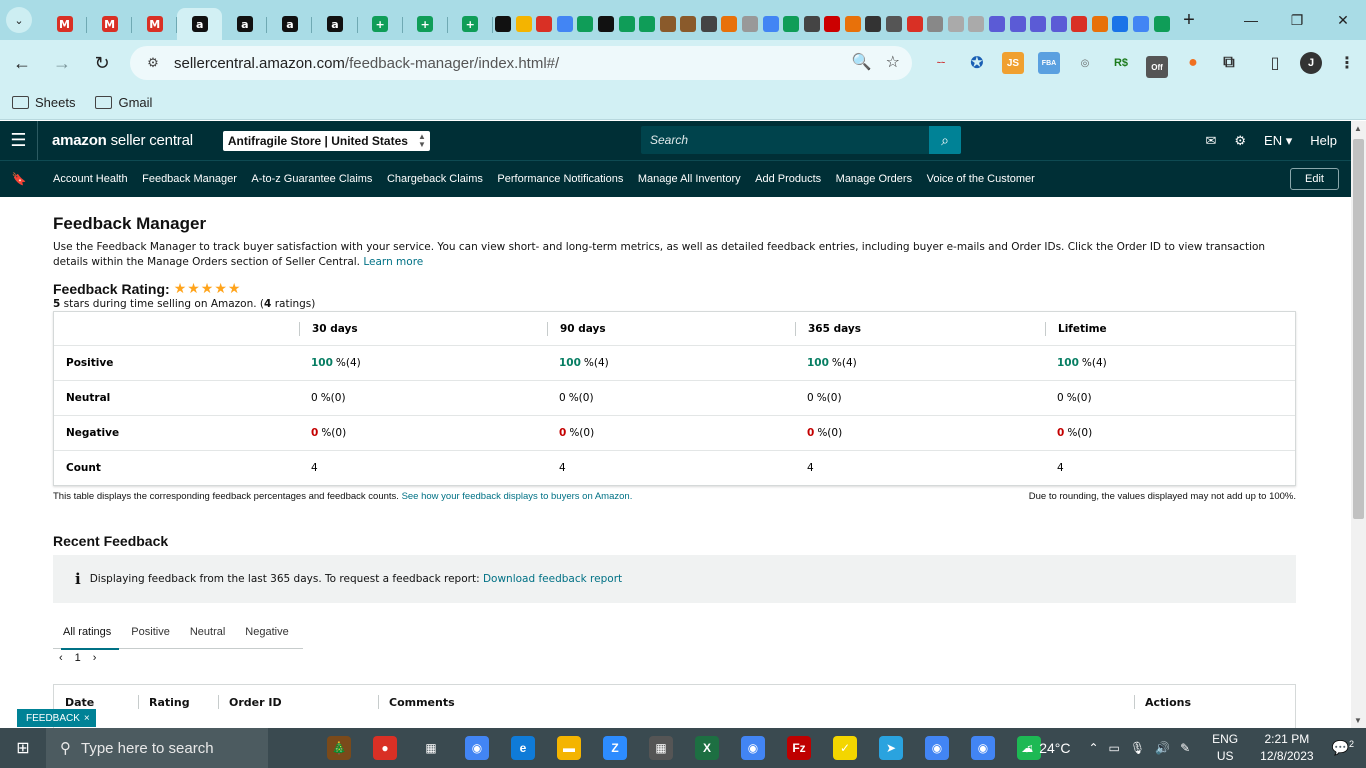 Image resolution: width=1366 pixels, height=768 pixels. What do you see at coordinates (1347, 63) in the screenshot?
I see `browser-menu-icon: ⋮` at bounding box center [1347, 63].